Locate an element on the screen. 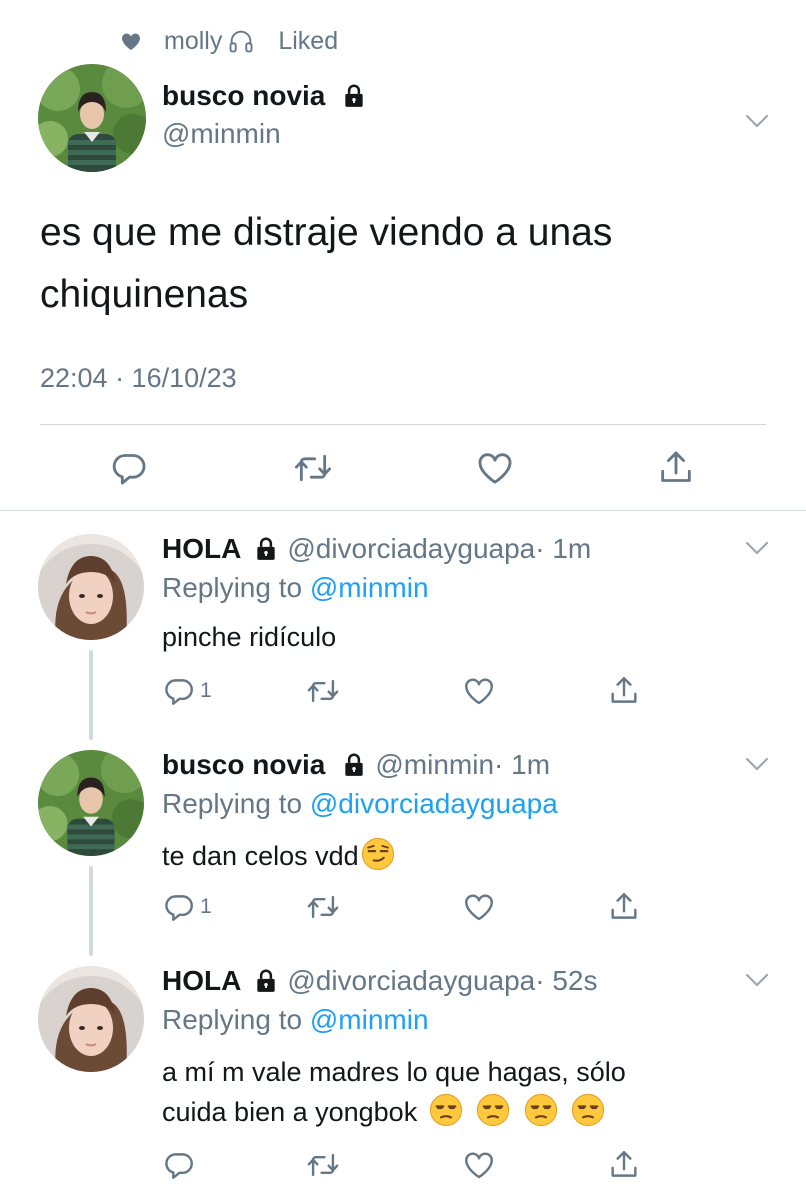 The width and height of the screenshot is (806, 1200). reply-header: HOLA @divorciadayguapa · 52s is located at coordinates (380, 981).